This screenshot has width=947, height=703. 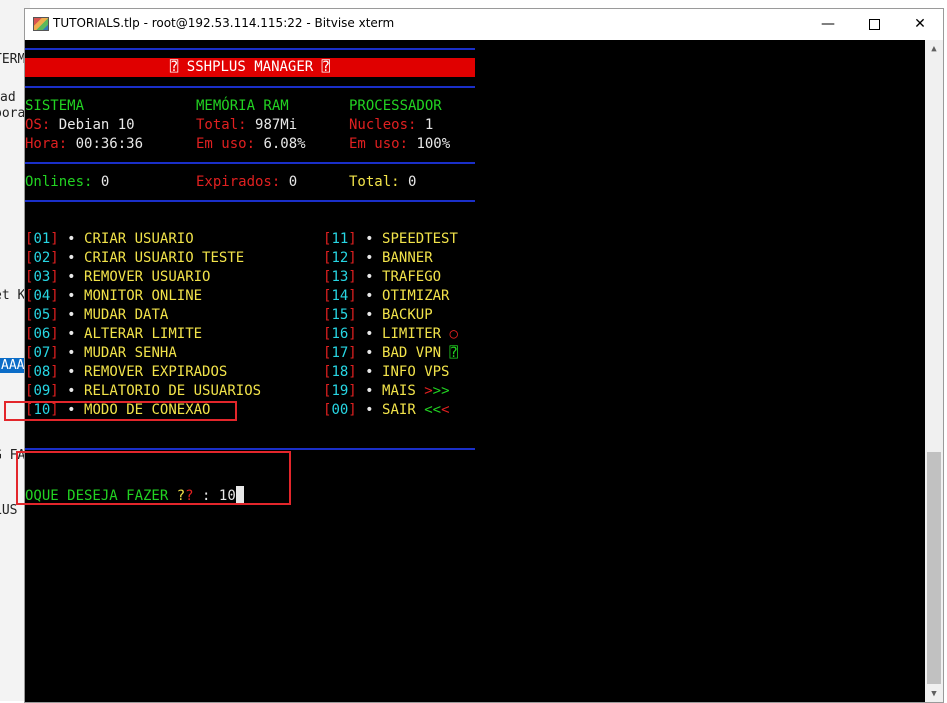 I want to click on os-label: OS:, so click(x=38, y=125).